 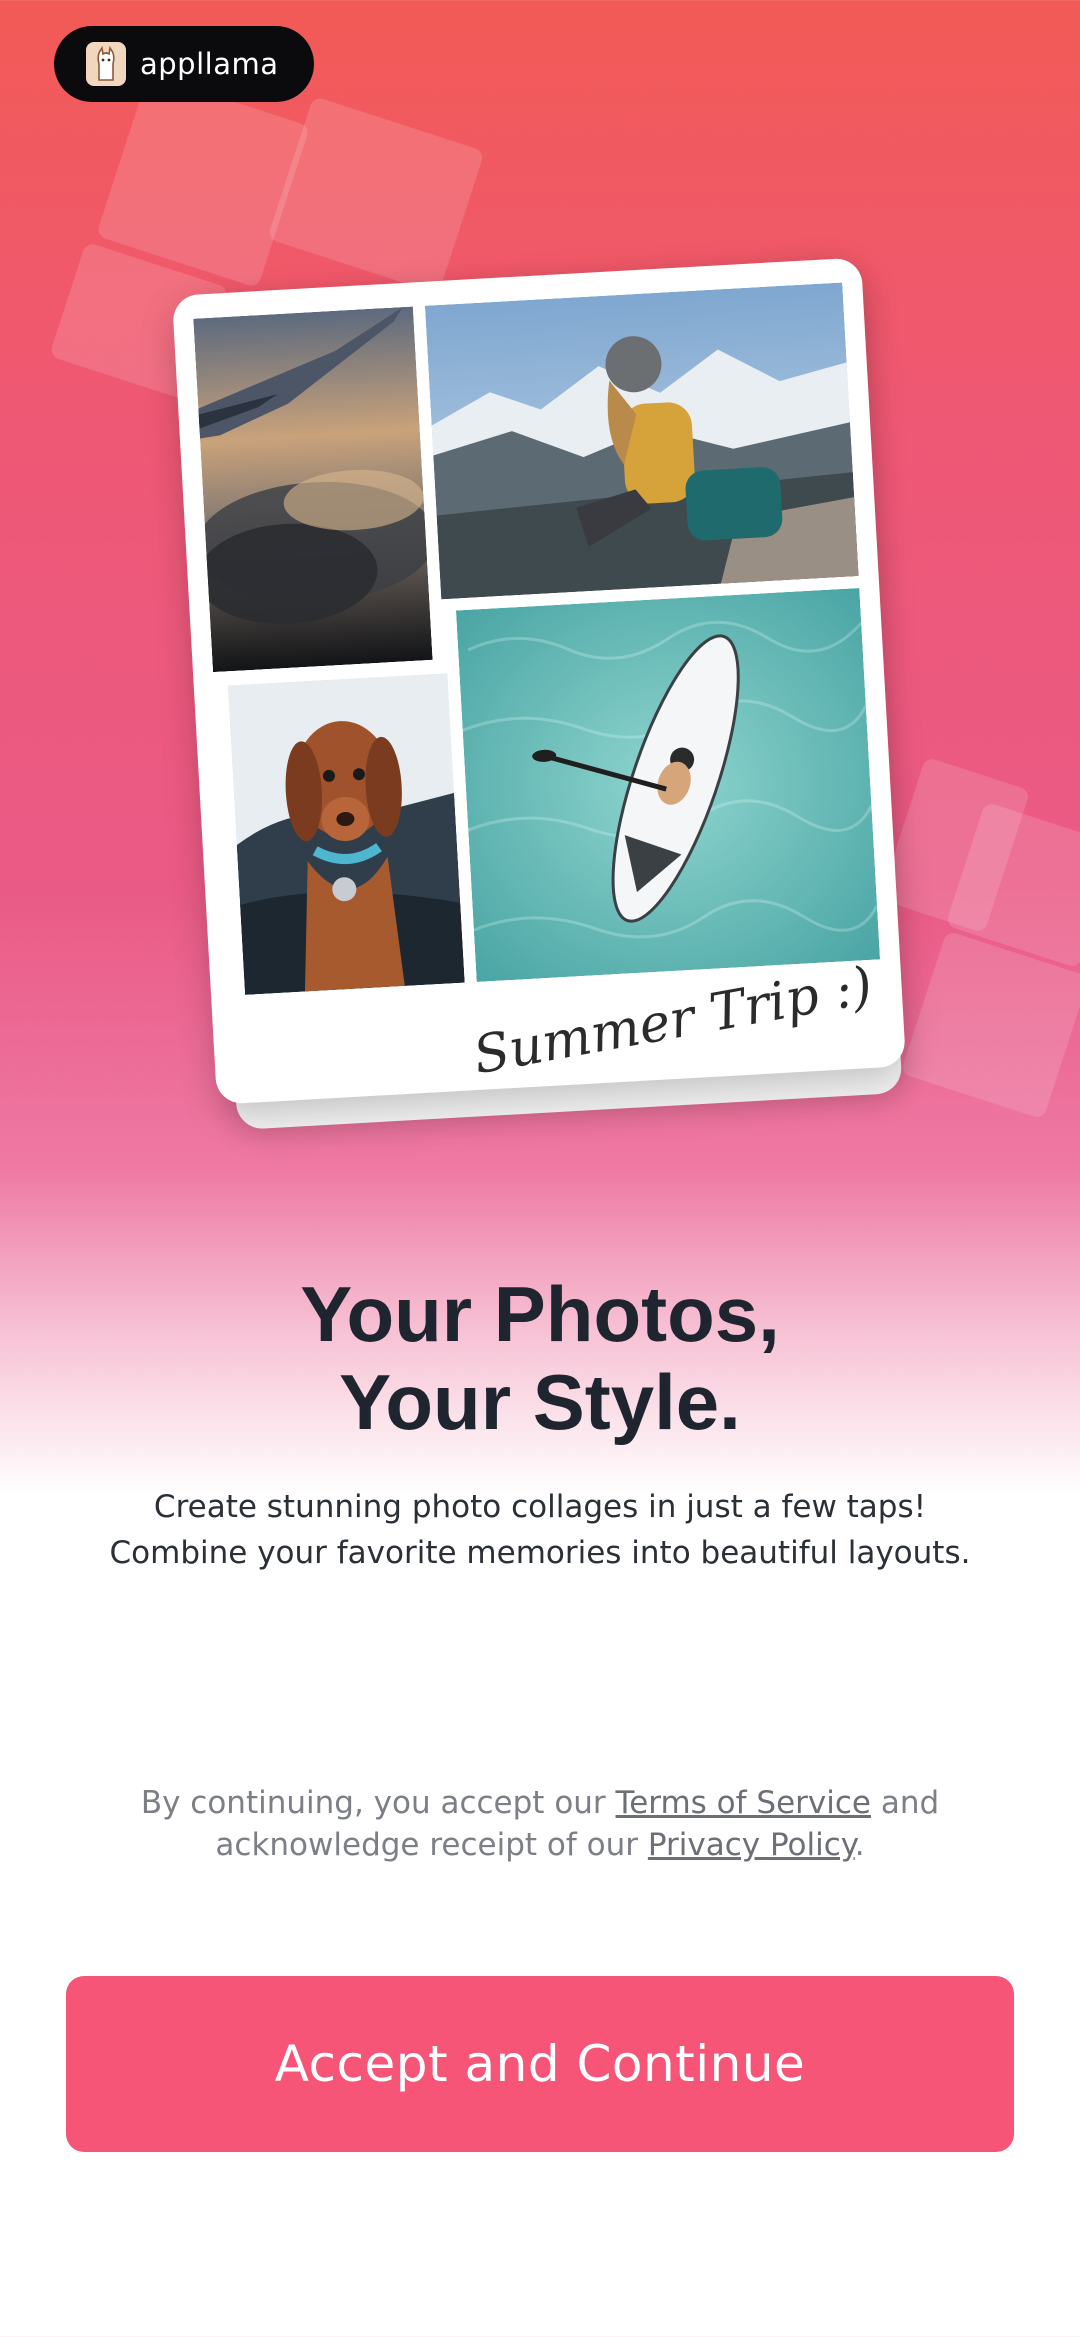 I want to click on airplane-wing-photo, so click(x=313, y=489).